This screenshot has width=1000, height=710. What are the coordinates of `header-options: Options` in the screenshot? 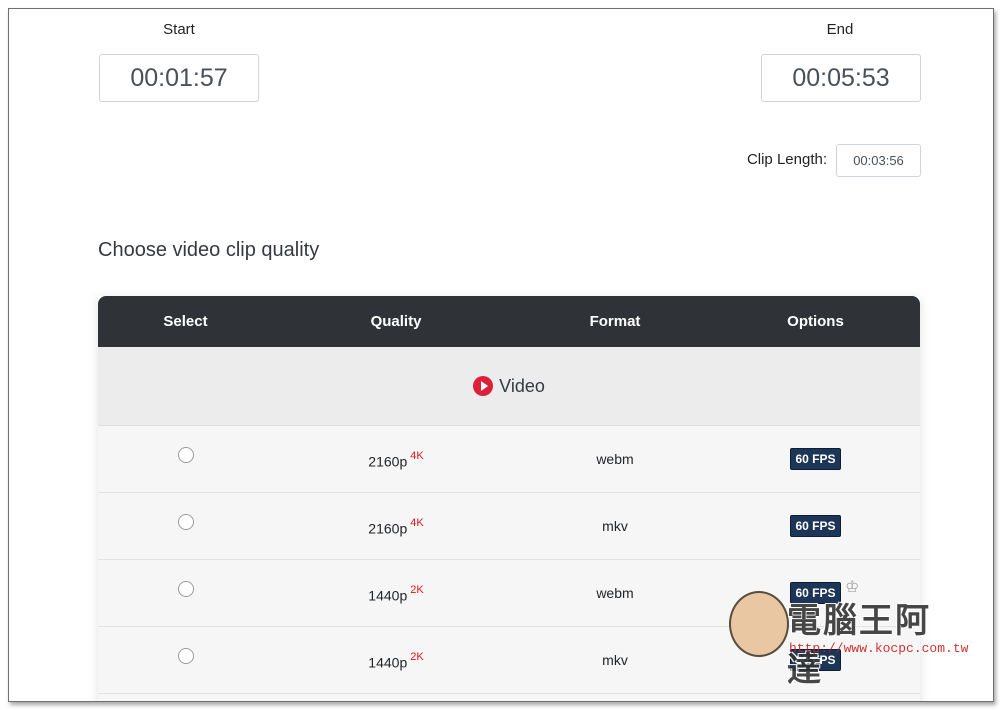 It's located at (815, 321).